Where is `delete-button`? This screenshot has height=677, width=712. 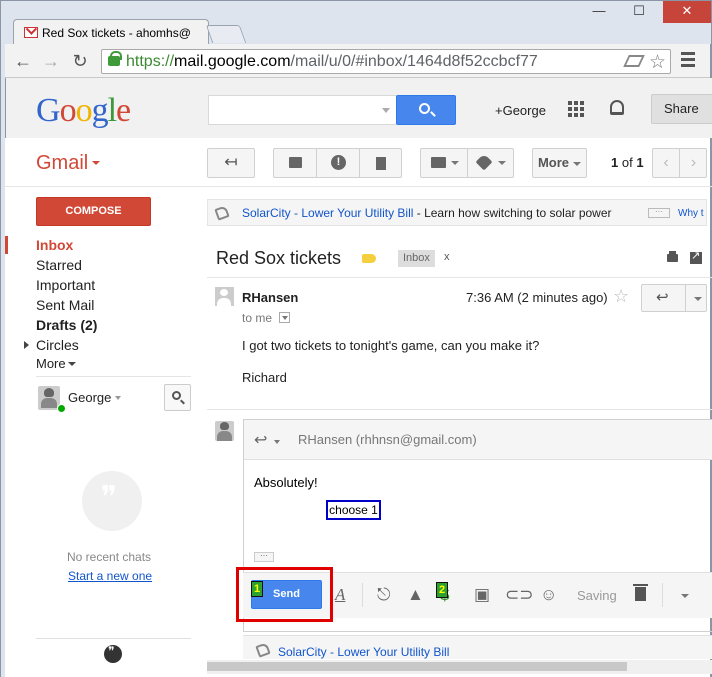 delete-button is located at coordinates (381, 163).